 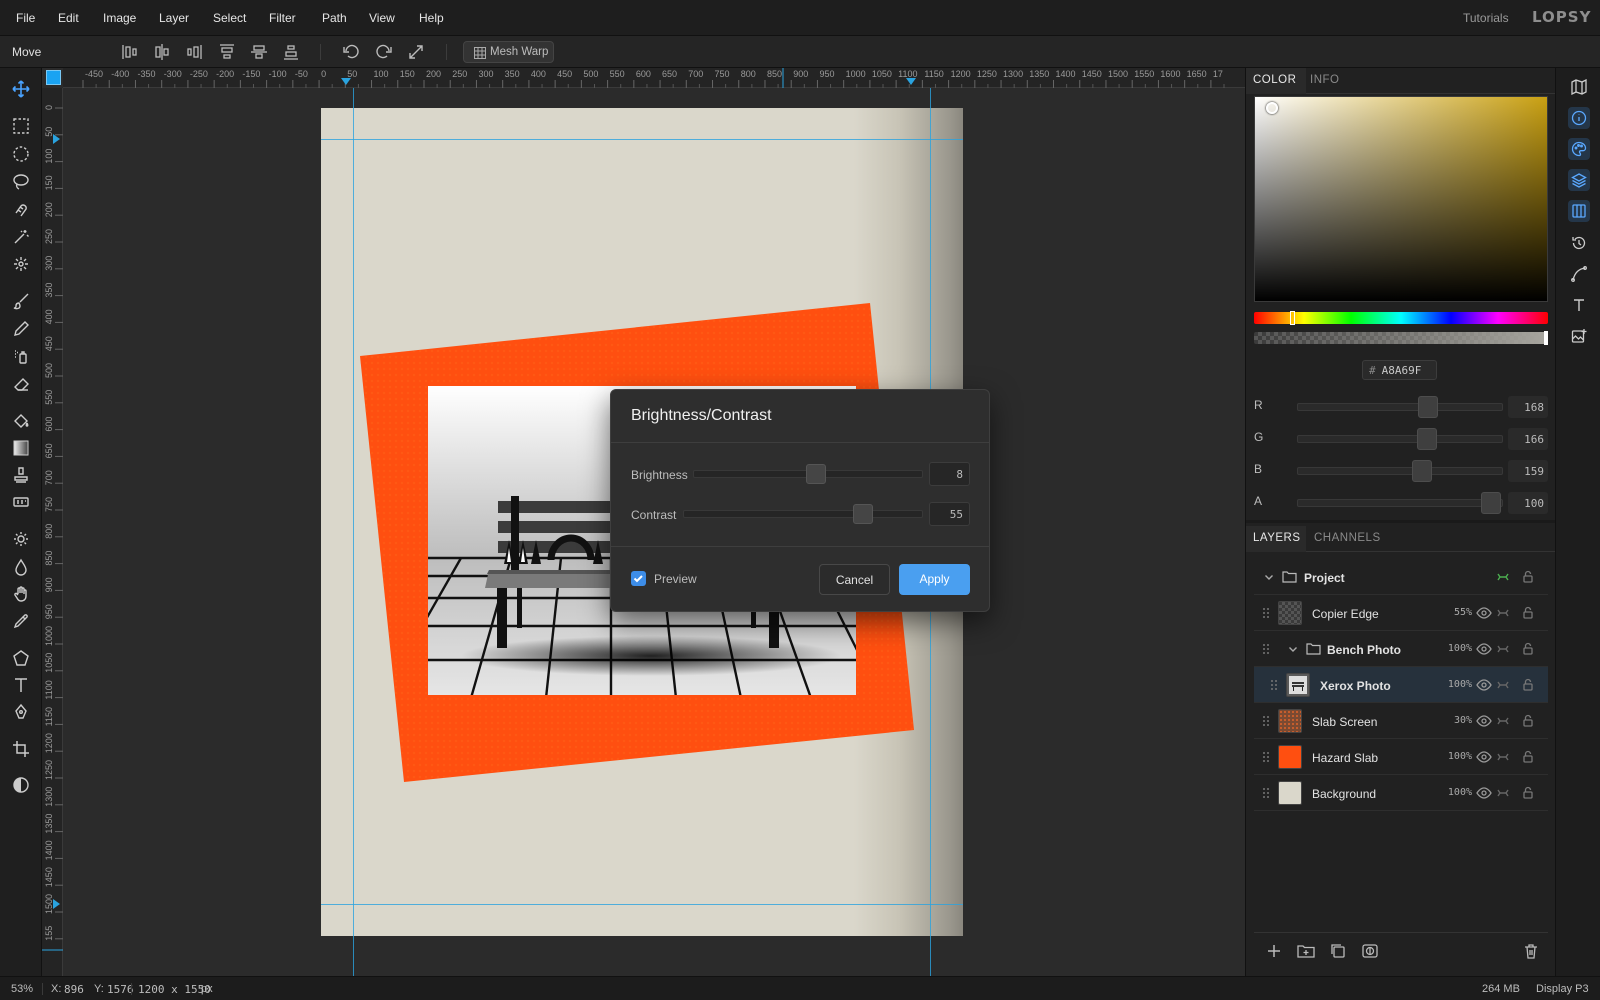 I want to click on crop-icon, so click(x=21, y=749).